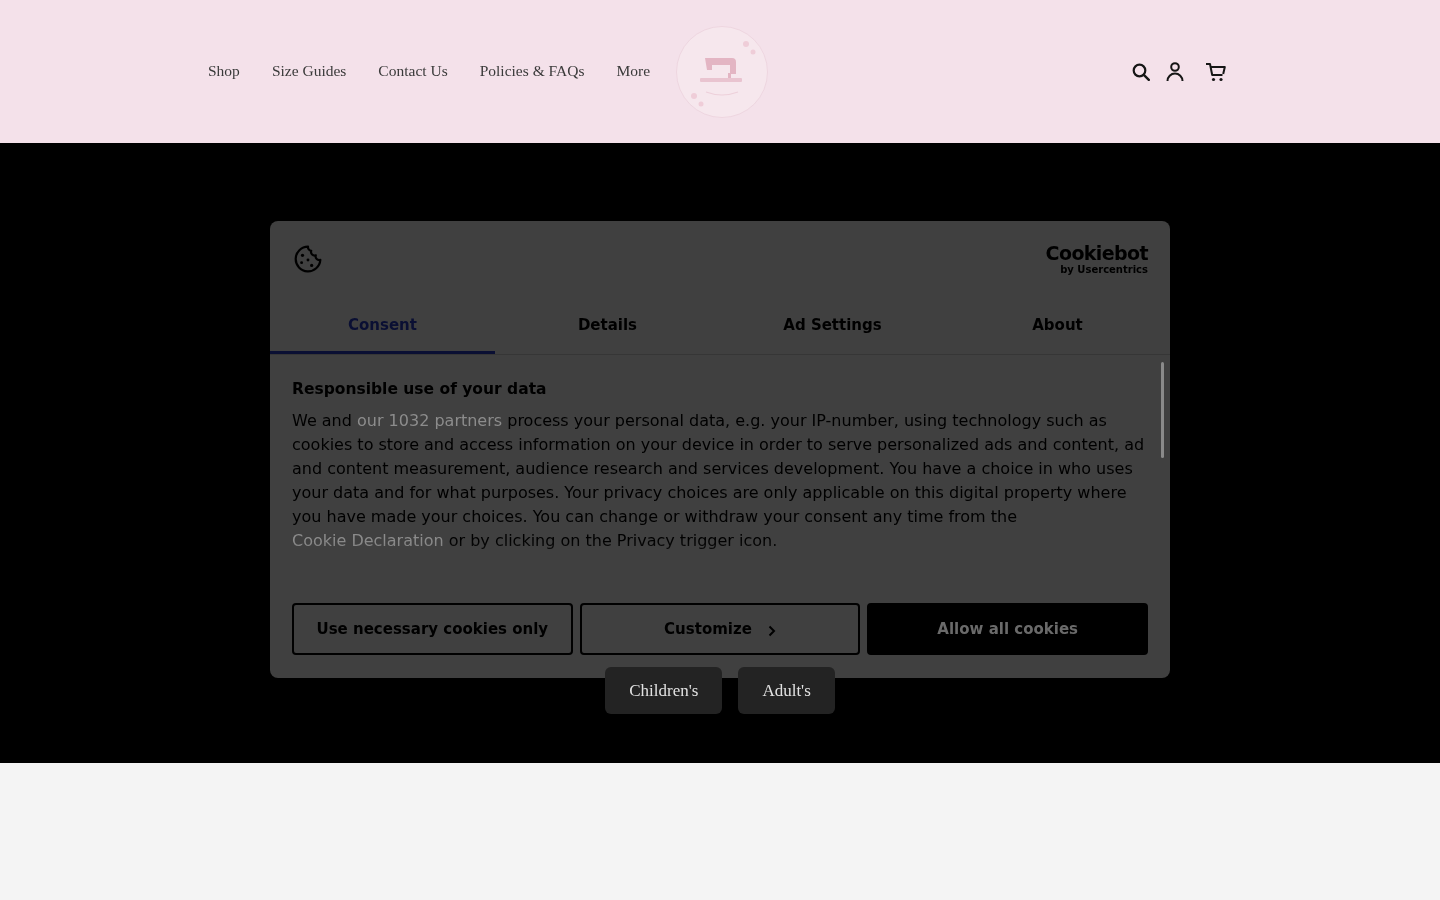 This screenshot has width=1440, height=900. I want to click on inline-link: our 1032 partners, so click(430, 420).